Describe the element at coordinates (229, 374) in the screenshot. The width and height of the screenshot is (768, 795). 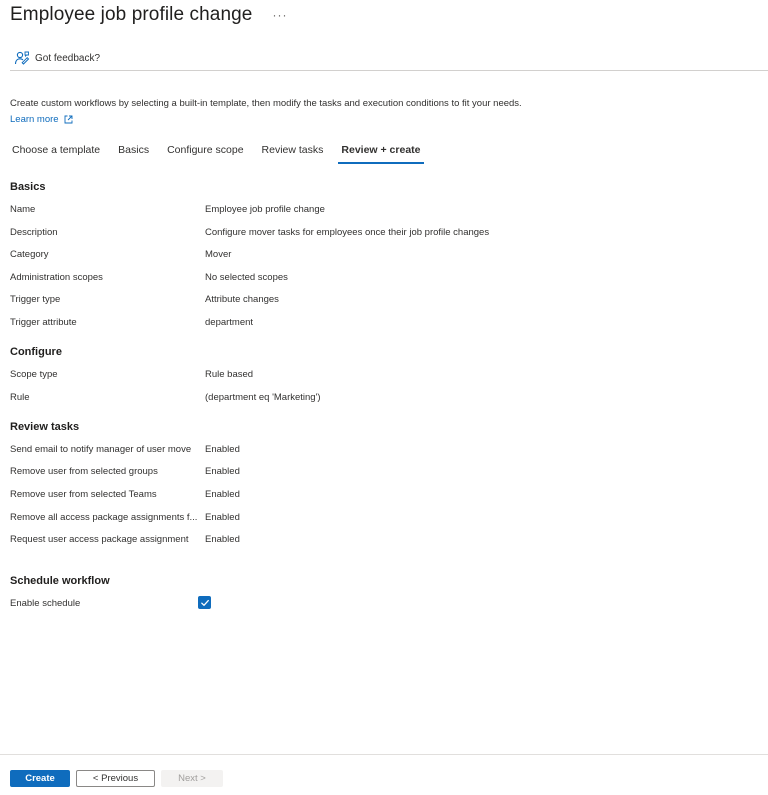
I see `configure-value-scope-type: Rule based` at that location.